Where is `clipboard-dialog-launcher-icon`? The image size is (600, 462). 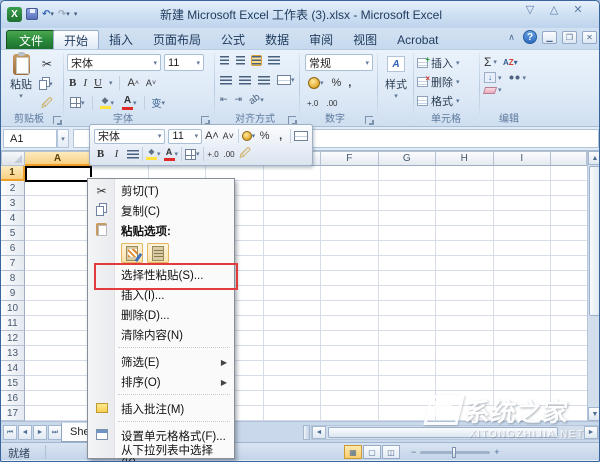
clipboard-dialog-launcher-icon is located at coordinates (57, 120).